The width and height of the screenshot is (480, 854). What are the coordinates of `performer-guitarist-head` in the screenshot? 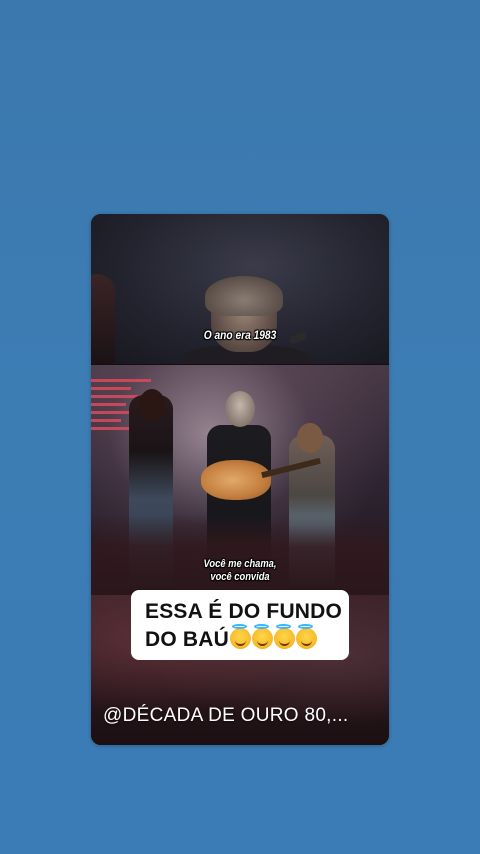 It's located at (240, 409).